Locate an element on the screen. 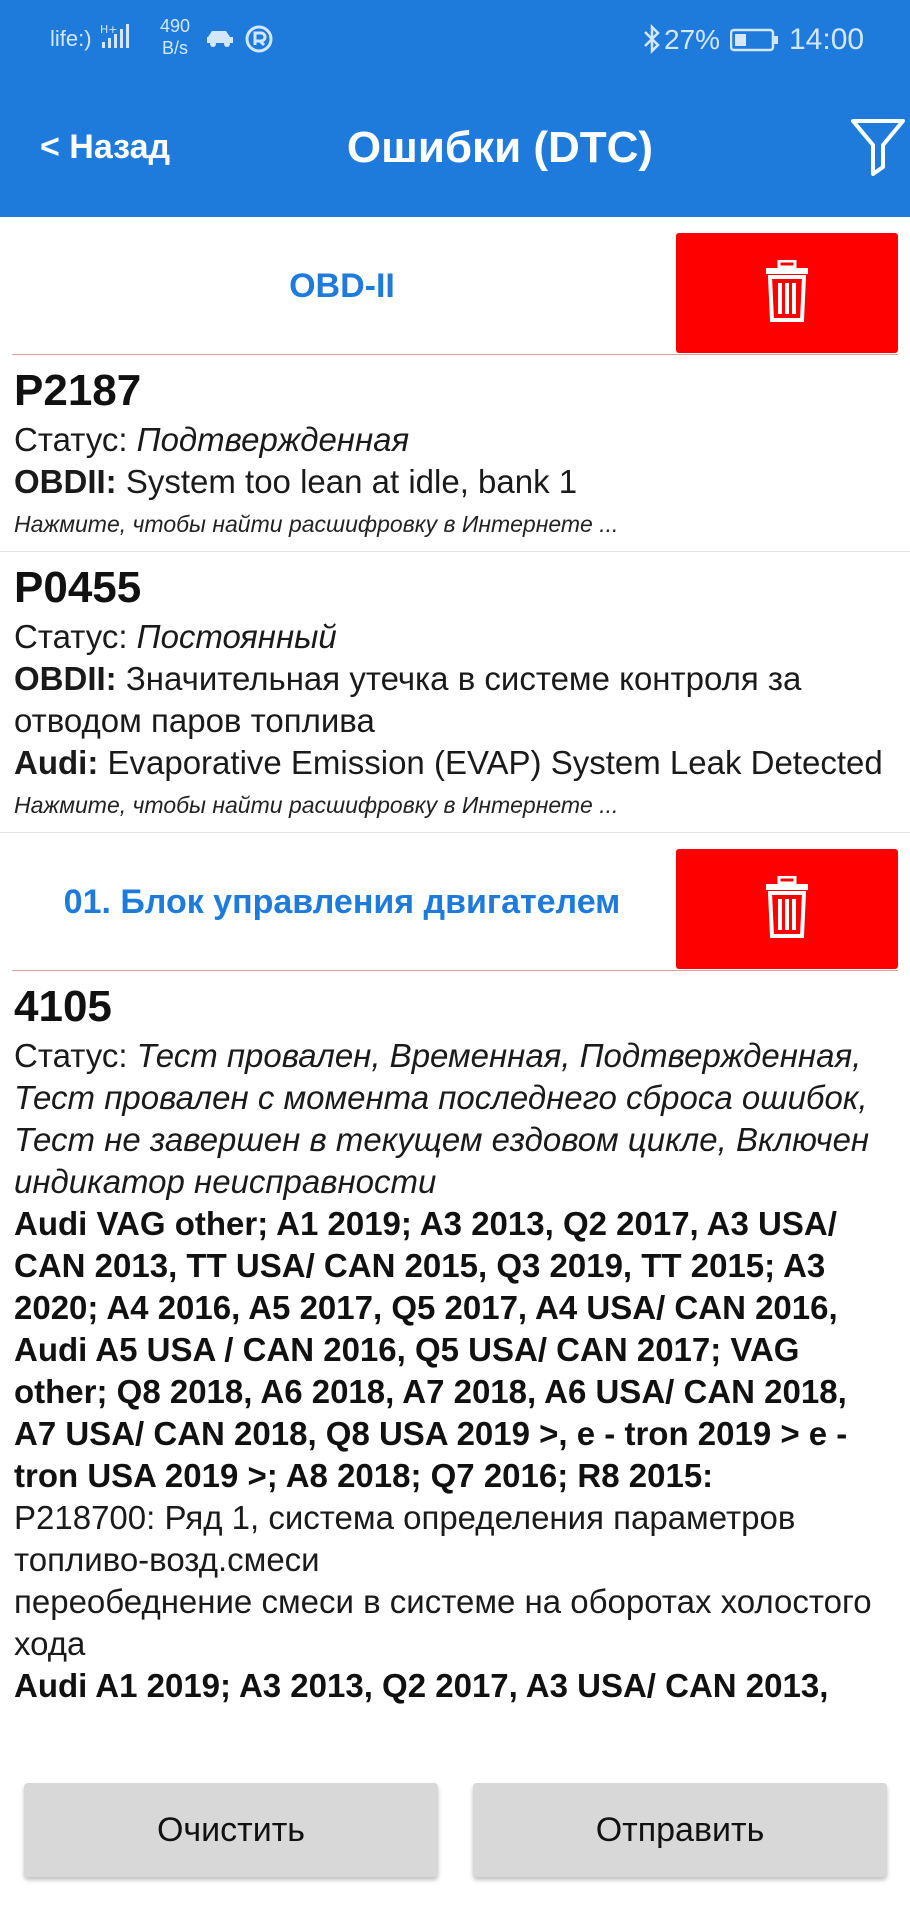  bluetooth-icon is located at coordinates (652, 41).